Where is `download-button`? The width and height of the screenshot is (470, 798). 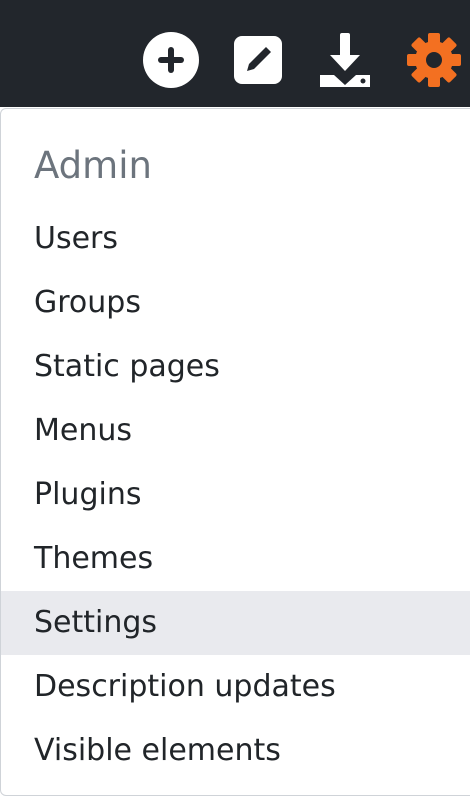 download-button is located at coordinates (345, 60).